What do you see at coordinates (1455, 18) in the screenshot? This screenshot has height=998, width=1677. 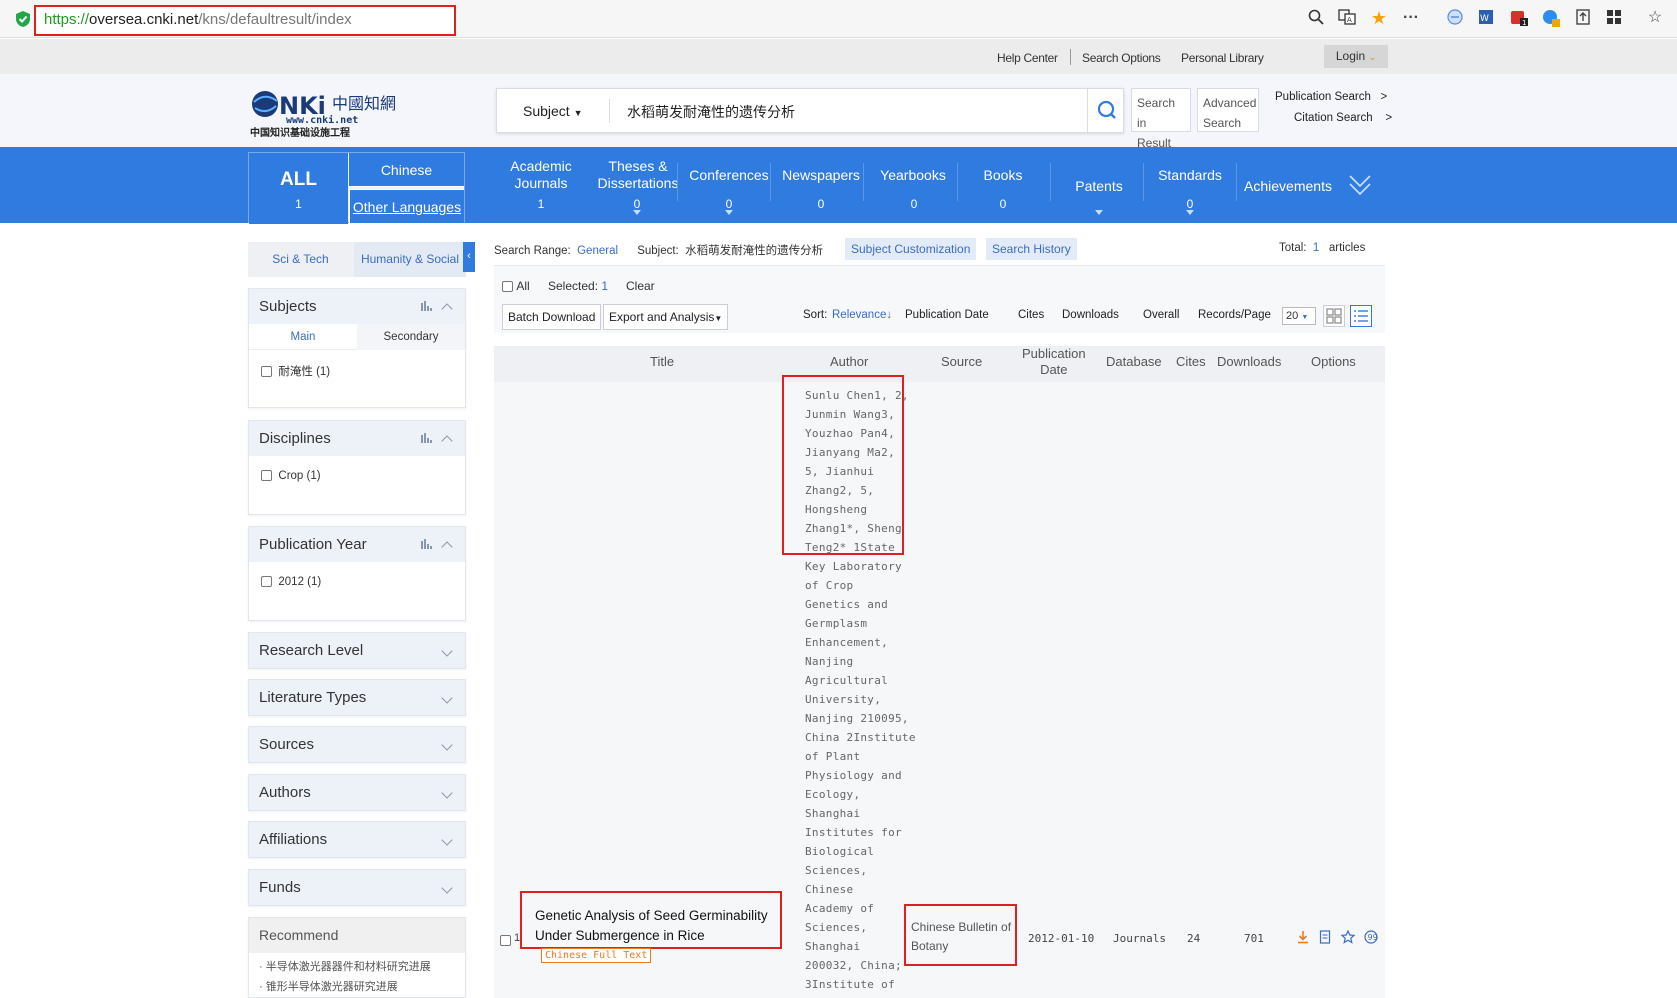 I see `extension-icon` at bounding box center [1455, 18].